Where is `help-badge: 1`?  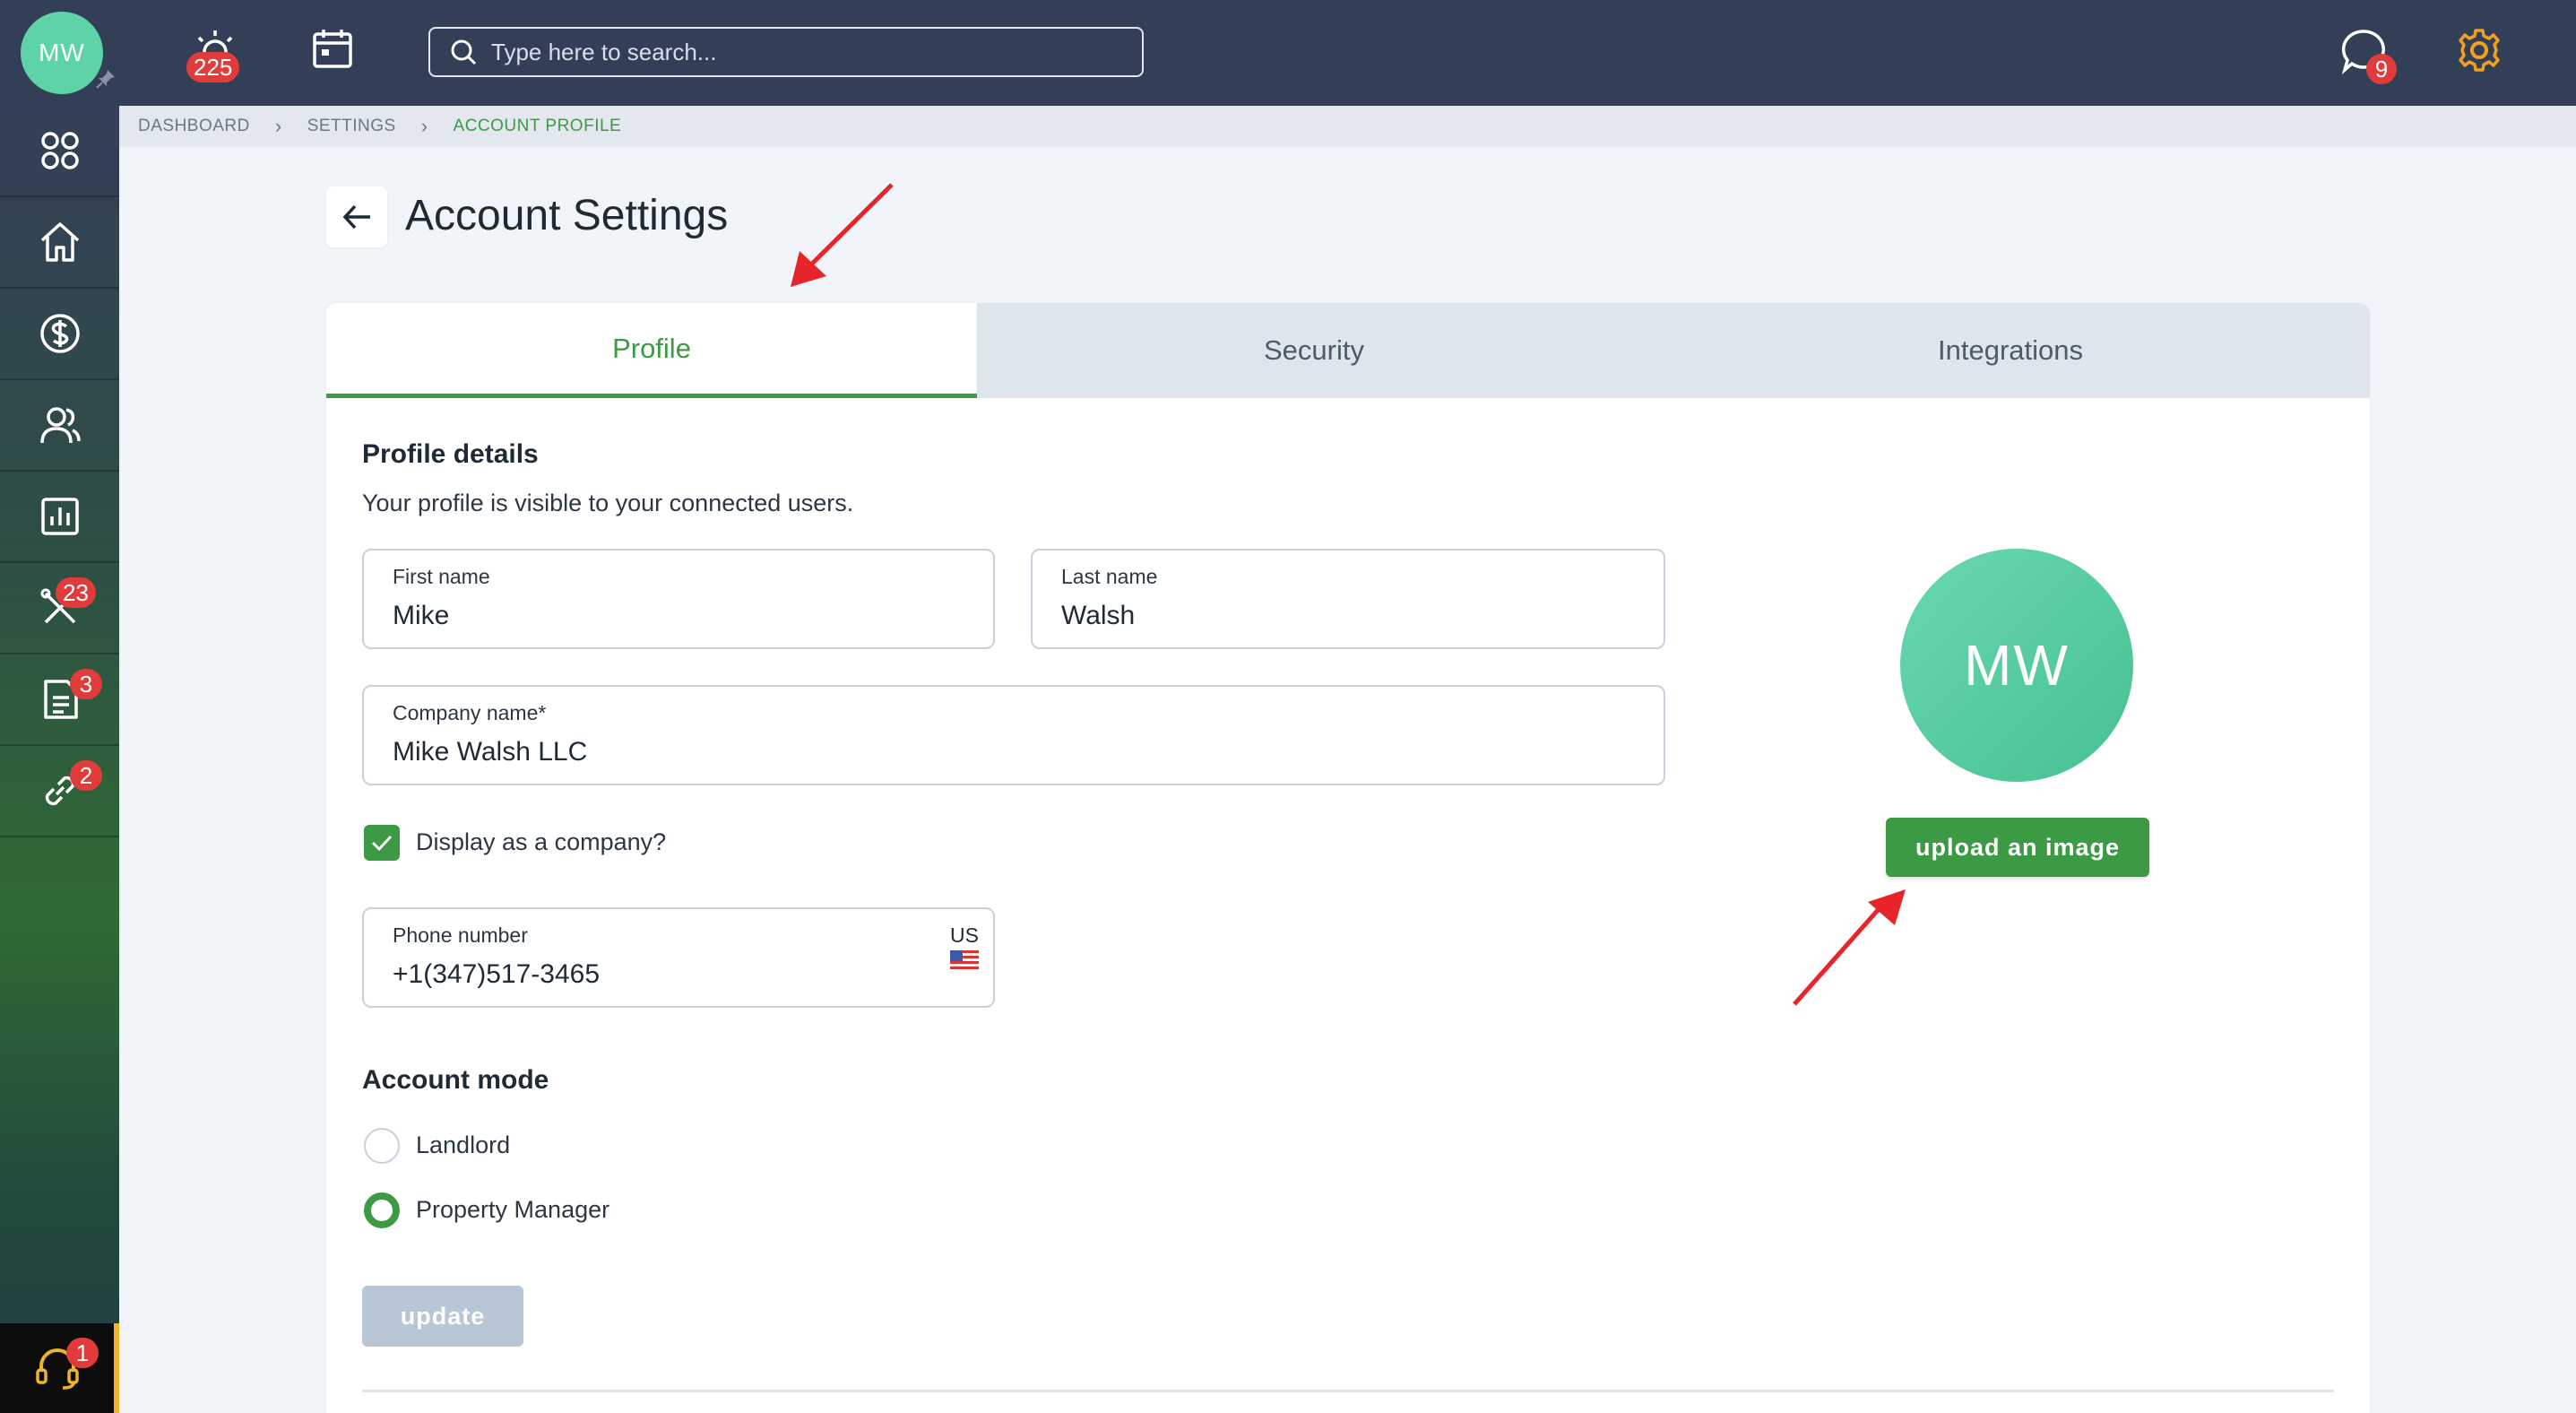 help-badge: 1 is located at coordinates (82, 1353).